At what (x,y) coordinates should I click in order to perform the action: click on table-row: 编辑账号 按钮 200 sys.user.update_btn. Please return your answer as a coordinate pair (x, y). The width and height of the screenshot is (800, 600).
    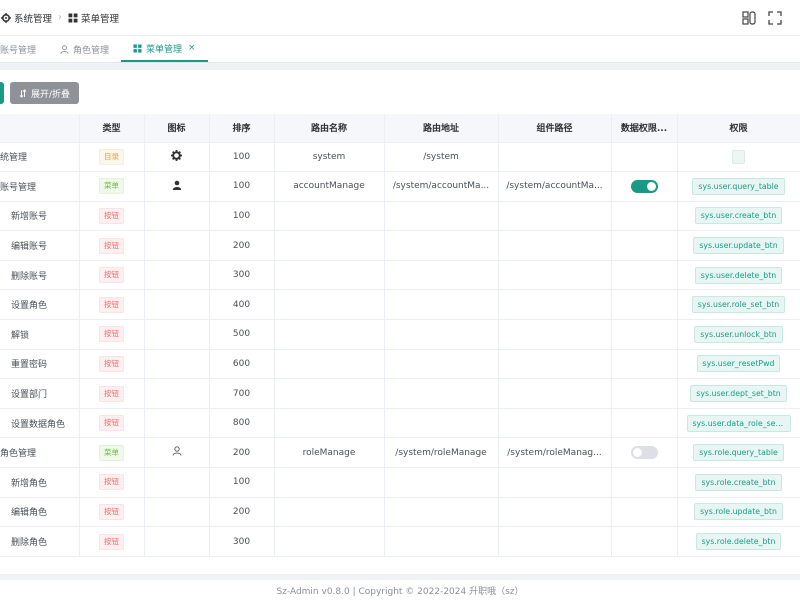
    Looking at the image, I should click on (400, 245).